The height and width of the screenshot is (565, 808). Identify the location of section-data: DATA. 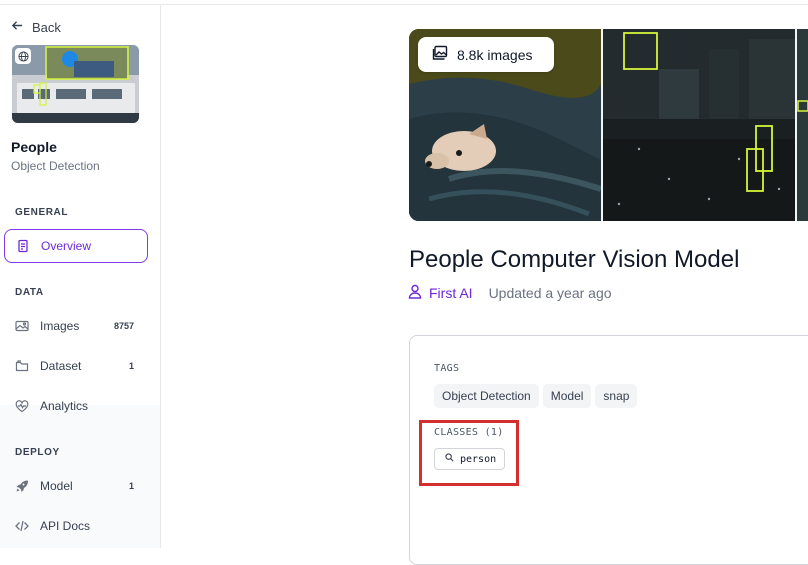
(29, 292).